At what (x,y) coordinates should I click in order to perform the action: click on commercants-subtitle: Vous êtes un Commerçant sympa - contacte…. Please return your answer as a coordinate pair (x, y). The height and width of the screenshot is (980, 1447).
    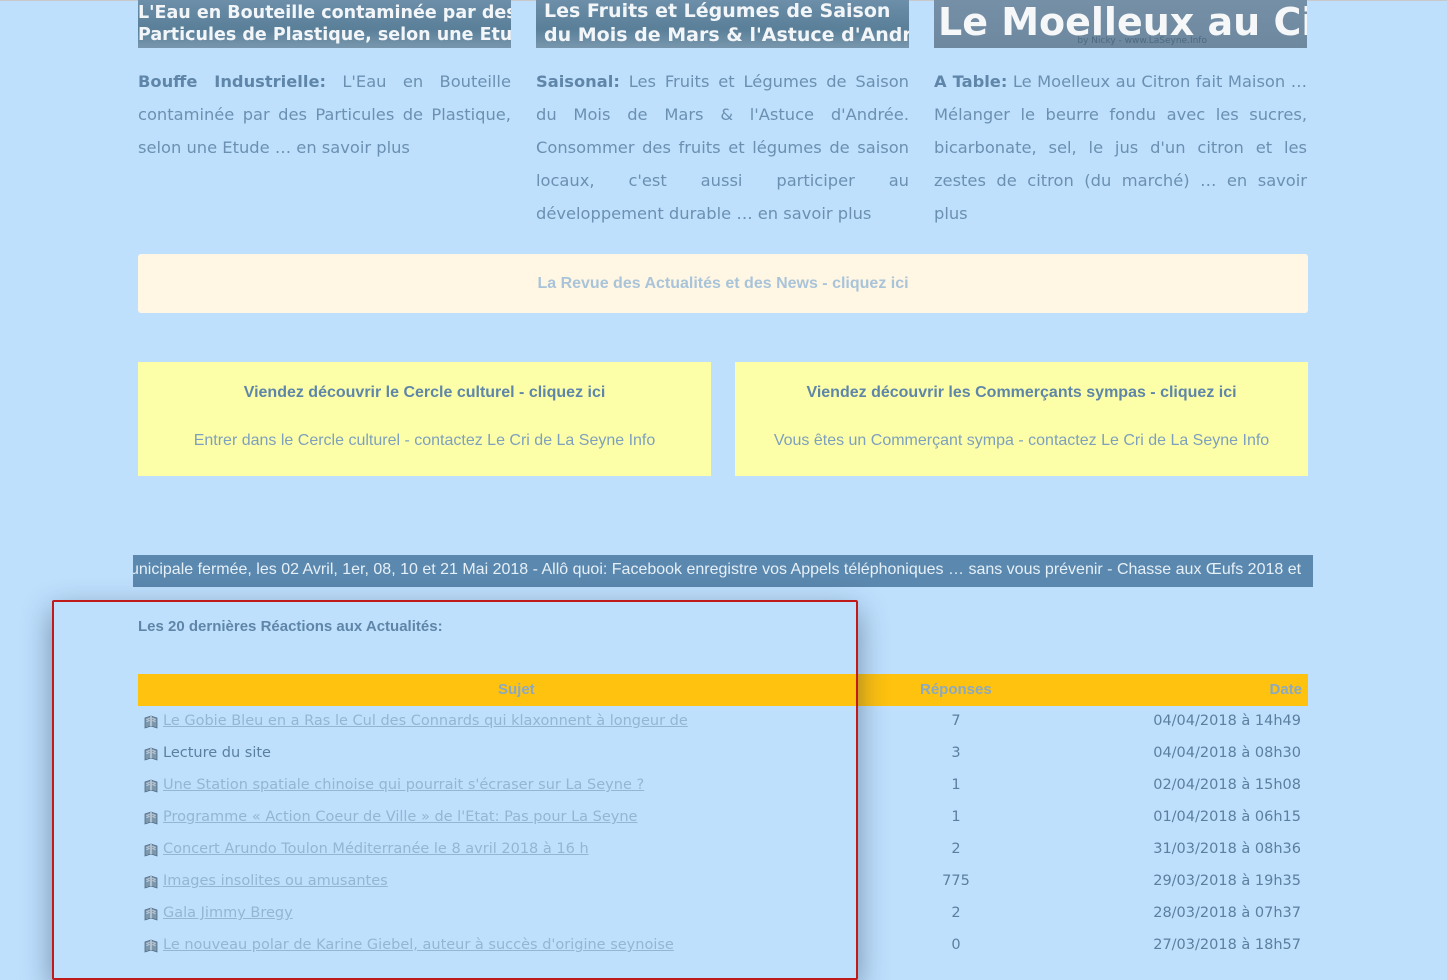
    Looking at the image, I should click on (1021, 440).